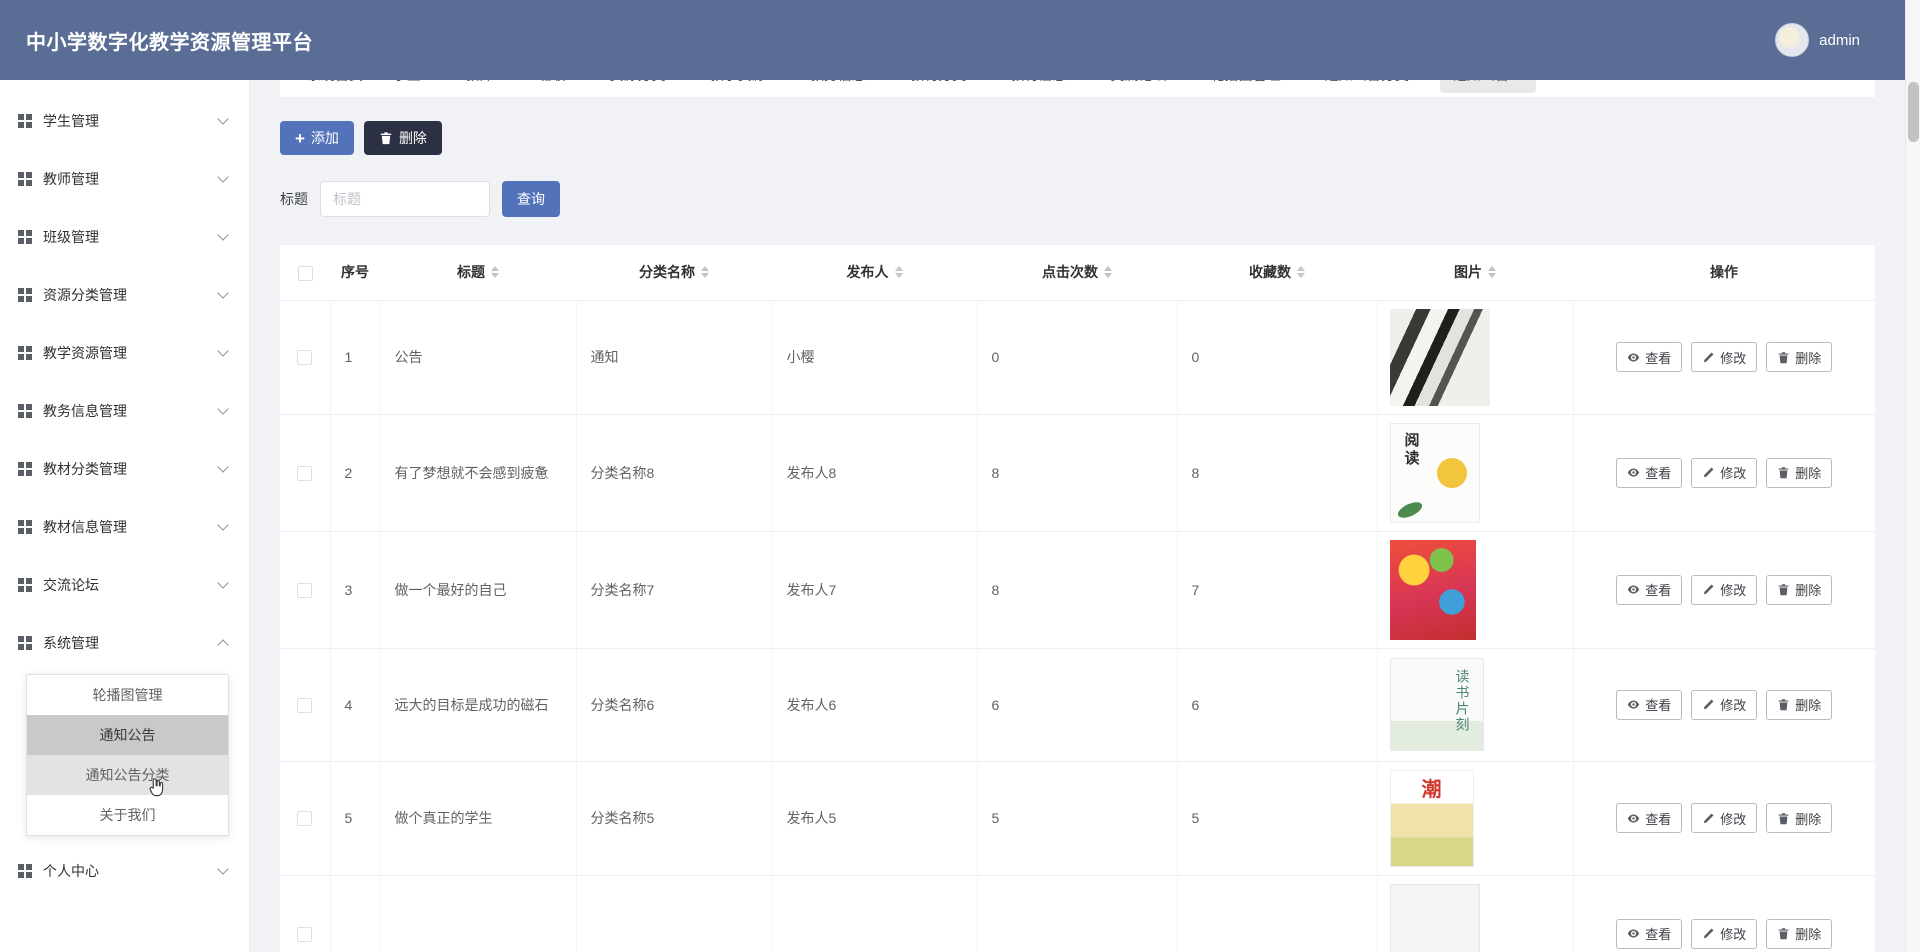 Image resolution: width=1920 pixels, height=952 pixels. I want to click on sidebar-item-label: 学生管理, so click(71, 121).